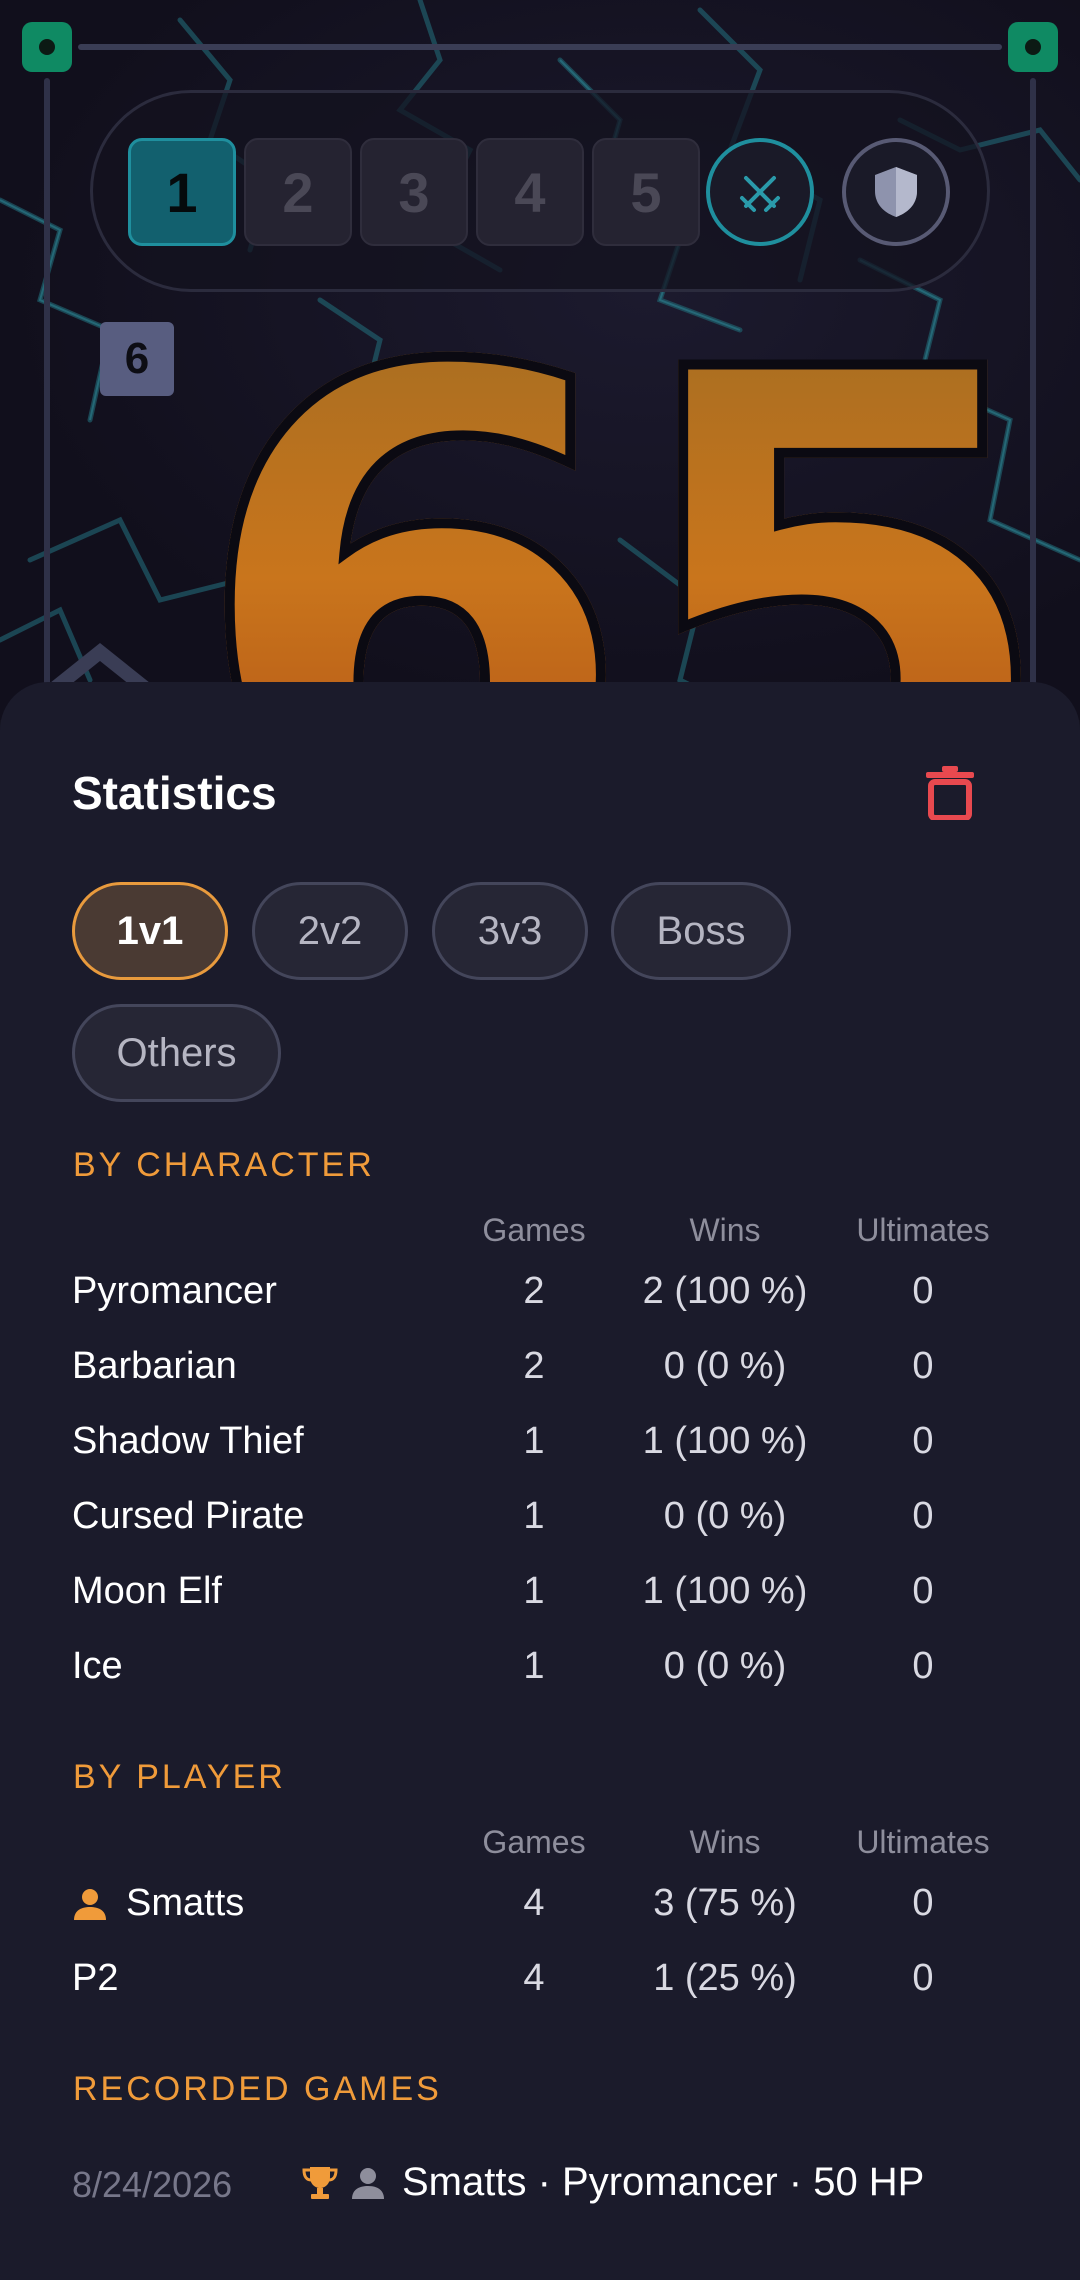 The width and height of the screenshot is (1080, 2280). What do you see at coordinates (137, 359) in the screenshot?
I see `level-badge: 6` at bounding box center [137, 359].